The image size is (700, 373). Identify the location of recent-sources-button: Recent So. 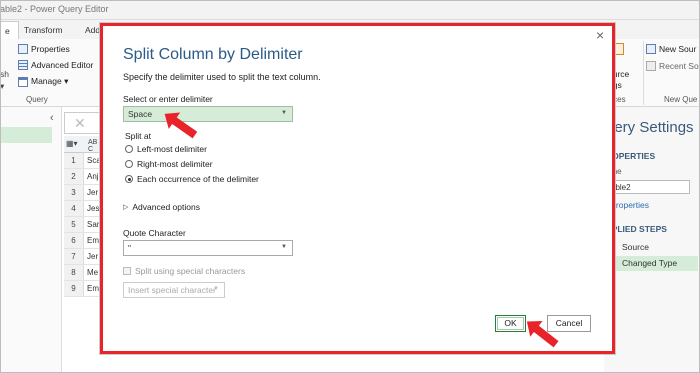
(672, 66).